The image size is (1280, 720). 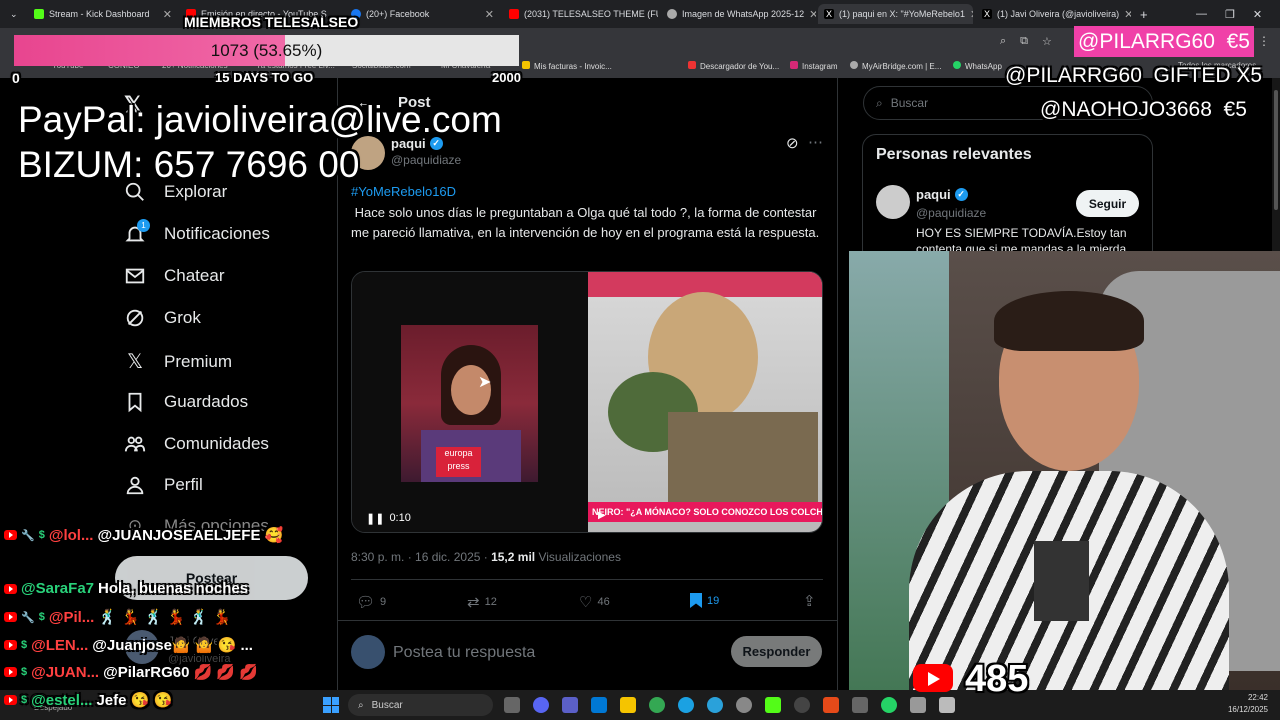 What do you see at coordinates (704, 600) in the screenshot?
I see `bookmark-action: 19` at bounding box center [704, 600].